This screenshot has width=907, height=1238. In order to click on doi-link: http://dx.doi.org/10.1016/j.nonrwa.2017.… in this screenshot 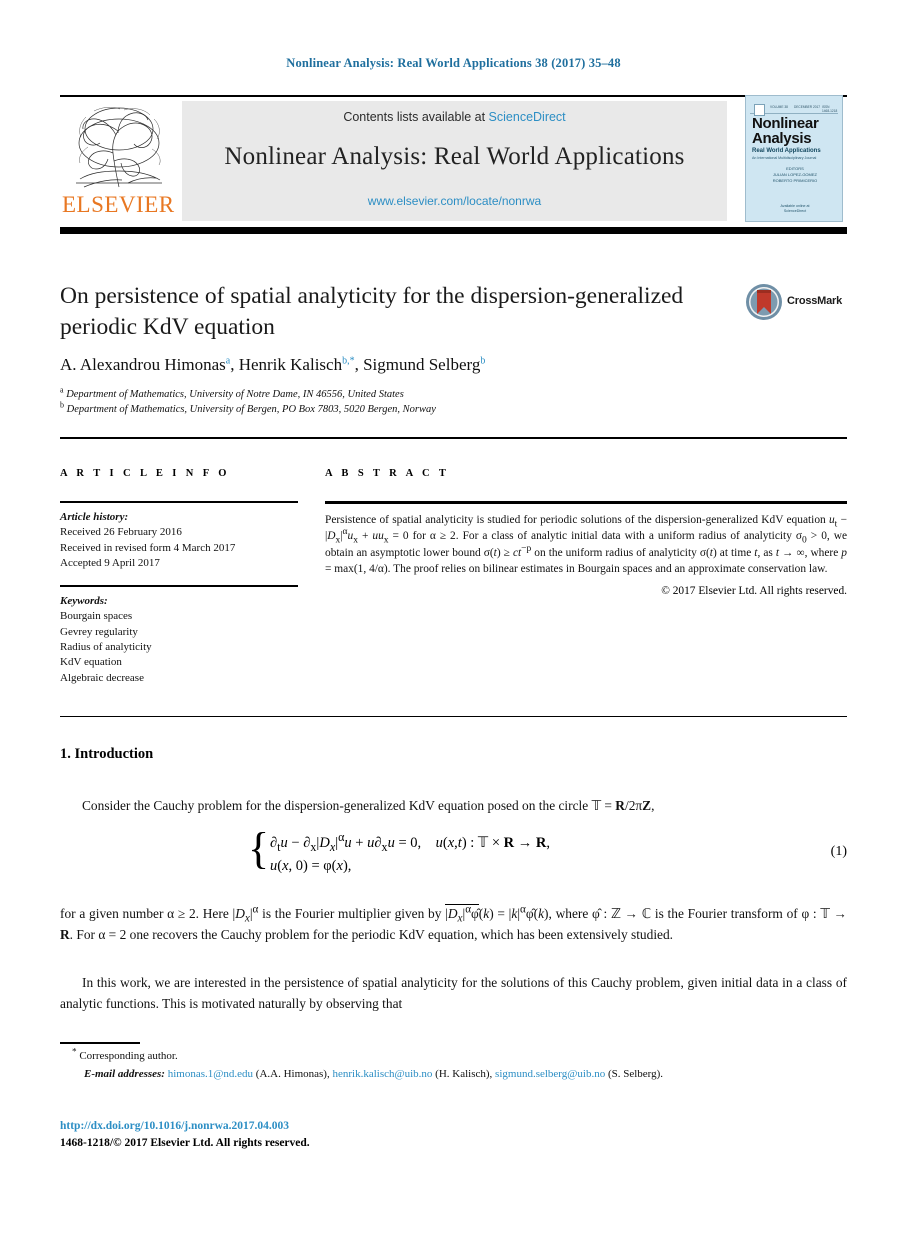, I will do `click(185, 1126)`.